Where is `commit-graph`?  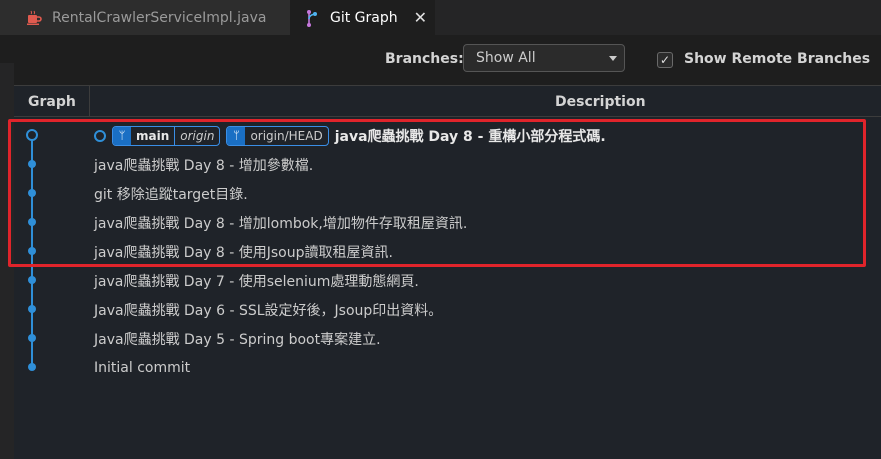 commit-graph is located at coordinates (32, 250).